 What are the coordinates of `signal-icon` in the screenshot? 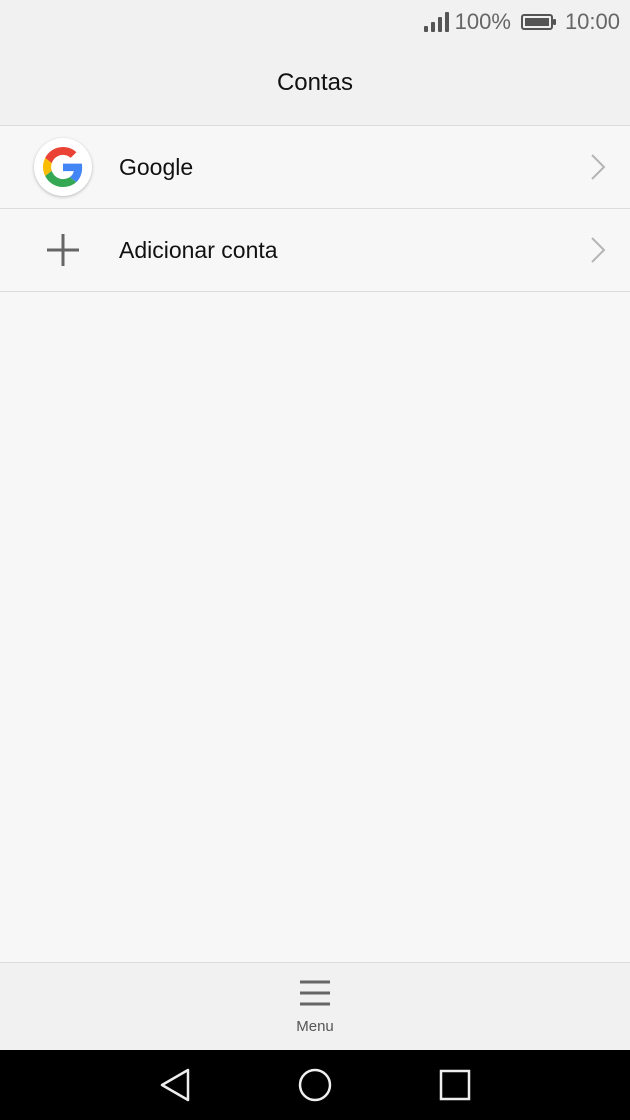 It's located at (436, 22).